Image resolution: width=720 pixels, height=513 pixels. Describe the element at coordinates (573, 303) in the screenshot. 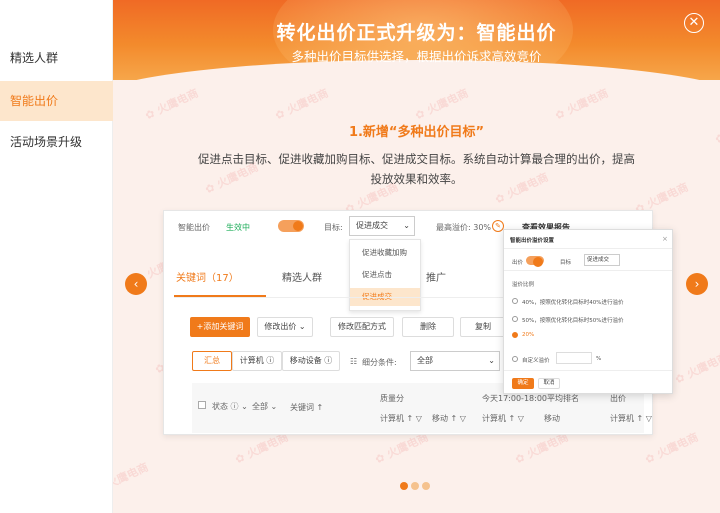

I see `premium-option-40: 40%，按照优化转化目标时40%进行溢价` at that location.